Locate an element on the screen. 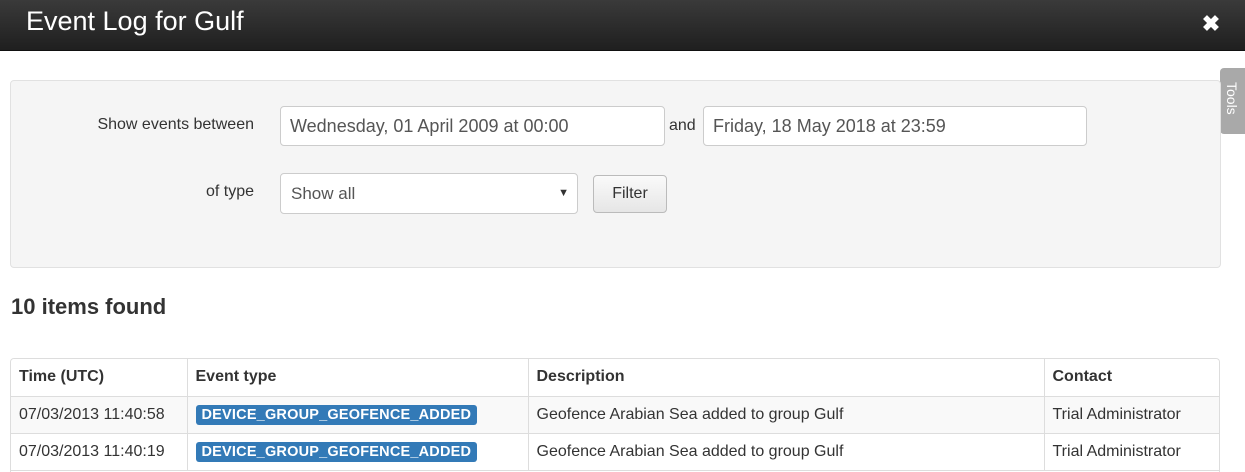  close-icon: ✖ is located at coordinates (1211, 24).